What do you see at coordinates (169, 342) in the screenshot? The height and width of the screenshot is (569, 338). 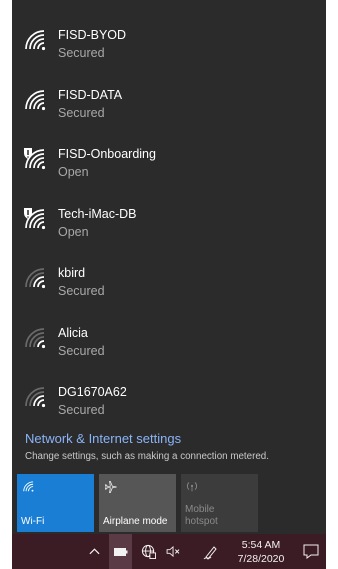 I see `network-item: Alicia Secured` at bounding box center [169, 342].